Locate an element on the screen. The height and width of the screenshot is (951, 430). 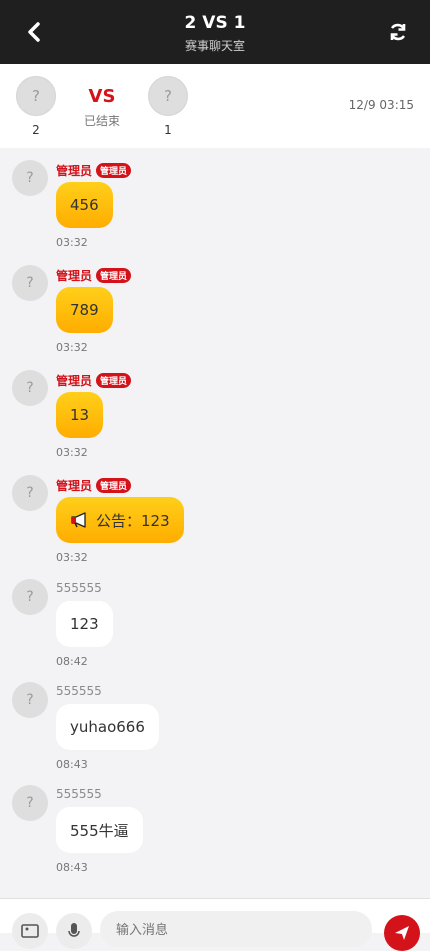
image-button is located at coordinates (30, 931).